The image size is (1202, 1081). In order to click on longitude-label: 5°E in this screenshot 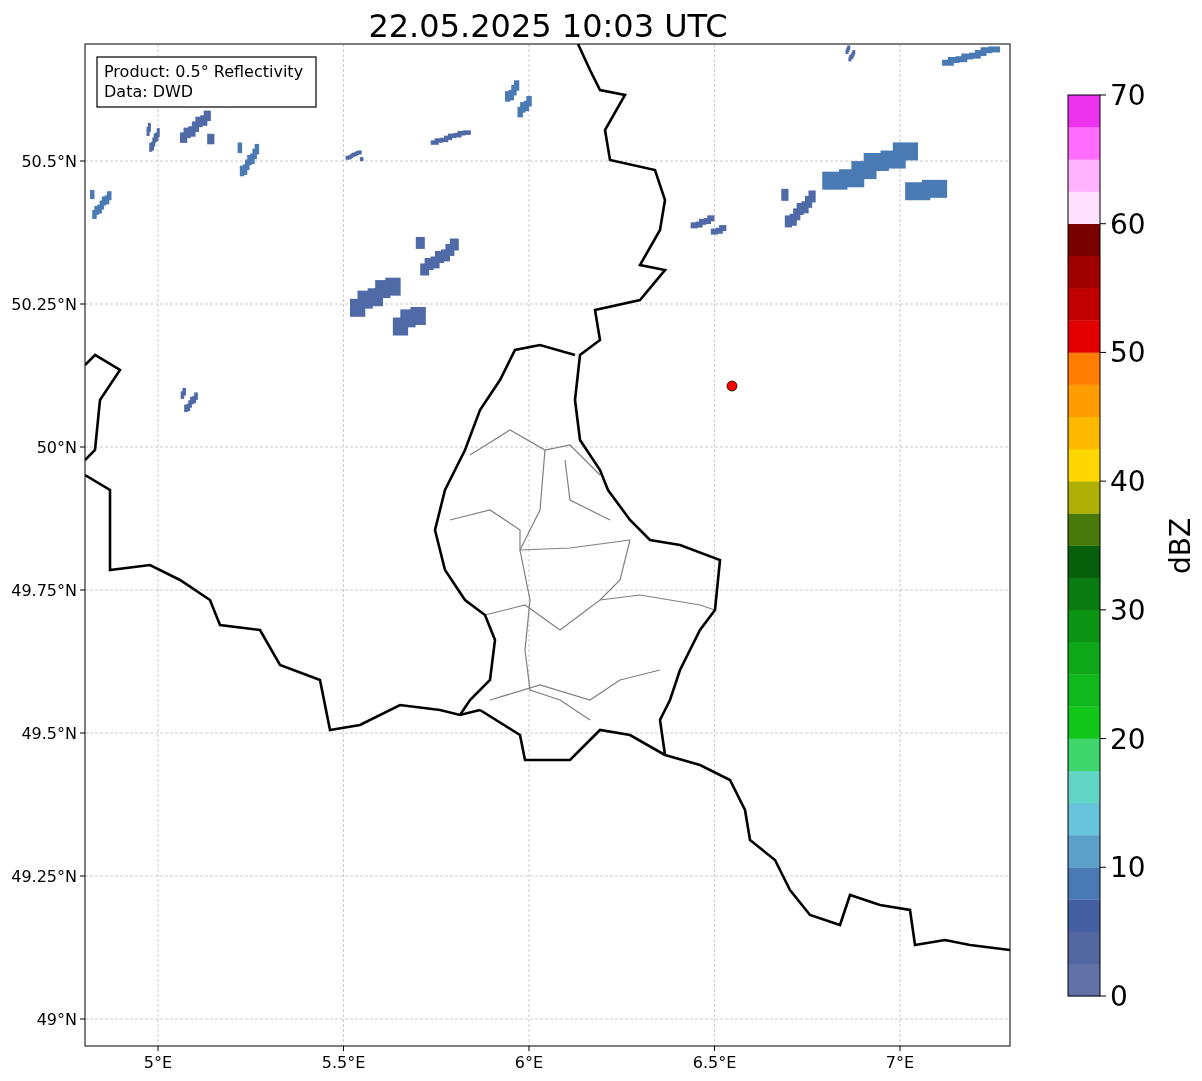, I will do `click(158, 1062)`.